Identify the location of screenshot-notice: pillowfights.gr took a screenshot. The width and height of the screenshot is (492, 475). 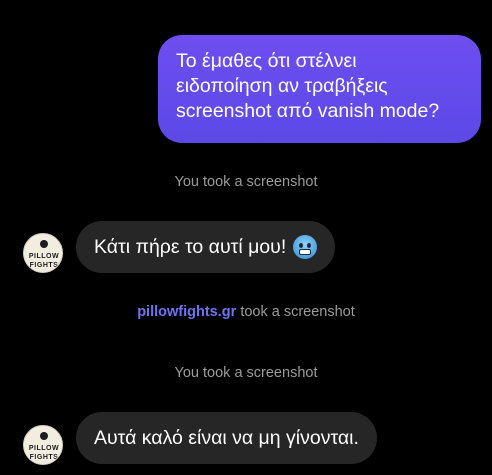
(246, 312).